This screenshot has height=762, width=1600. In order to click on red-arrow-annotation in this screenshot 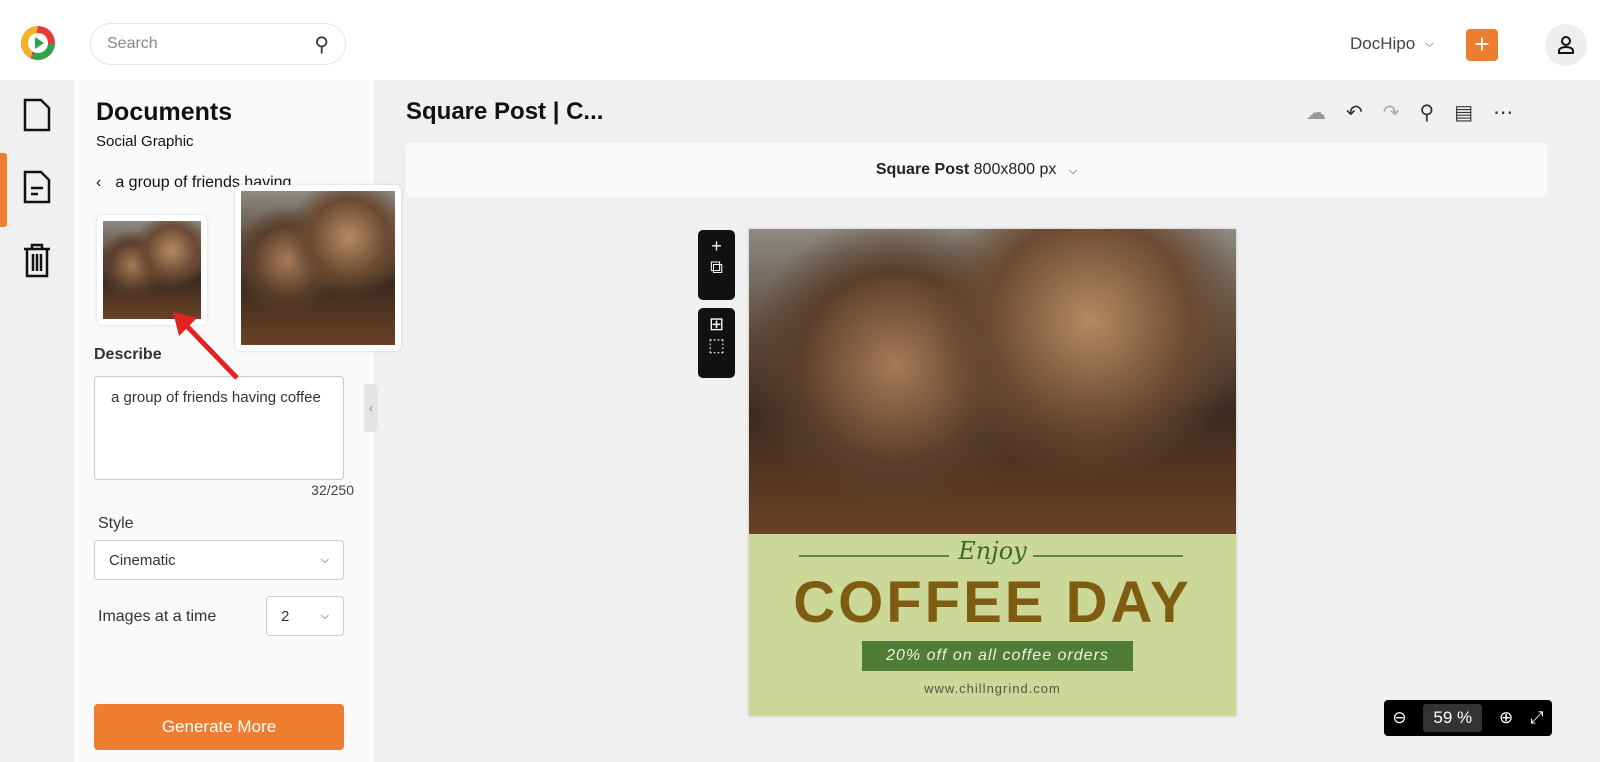, I will do `click(206, 346)`.